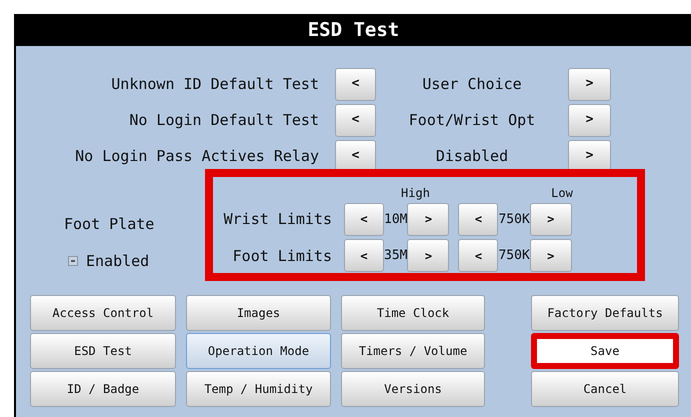 The width and height of the screenshot is (691, 417). Describe the element at coordinates (472, 156) in the screenshot. I see `setting-value: Disabled` at that location.